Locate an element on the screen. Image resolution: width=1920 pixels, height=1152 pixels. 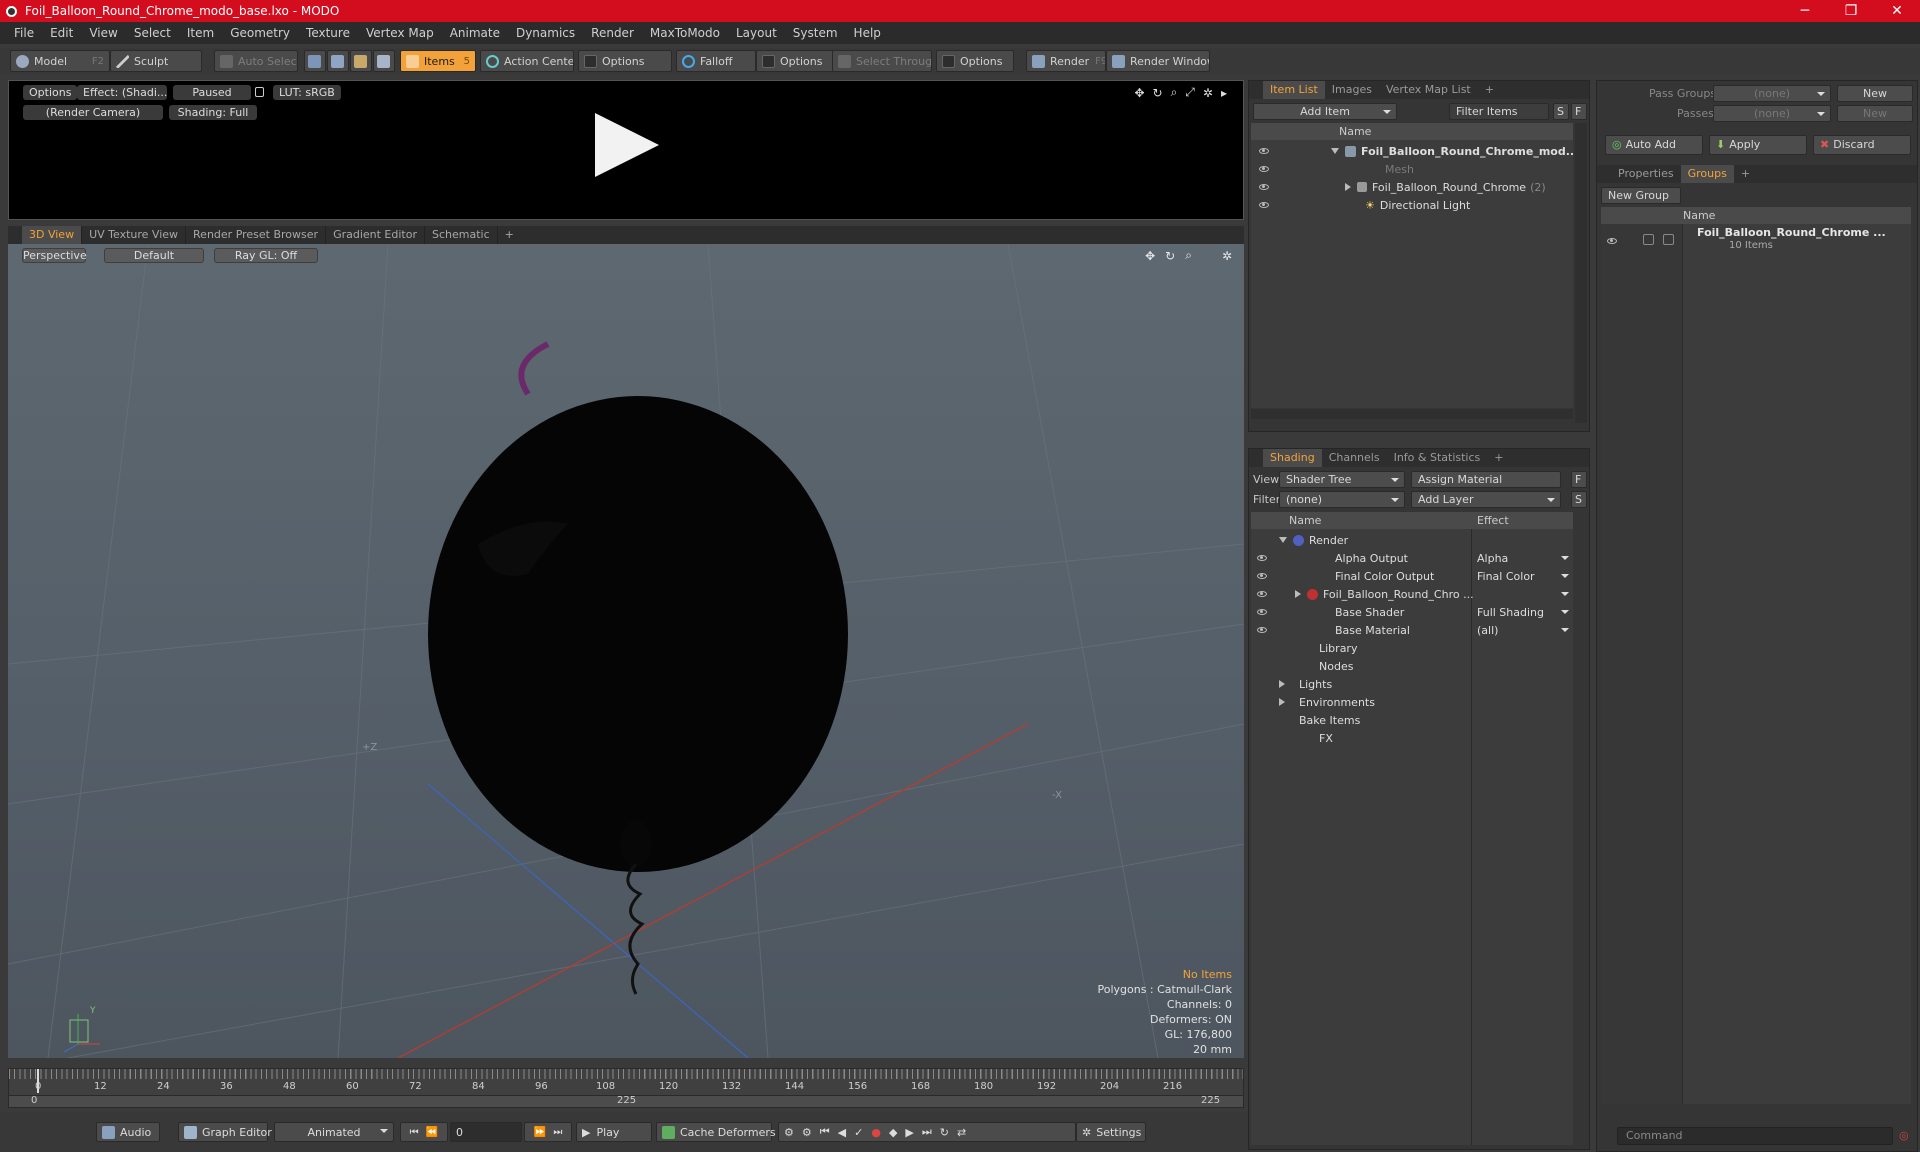
polygons-mode-button is located at coordinates (361, 61).